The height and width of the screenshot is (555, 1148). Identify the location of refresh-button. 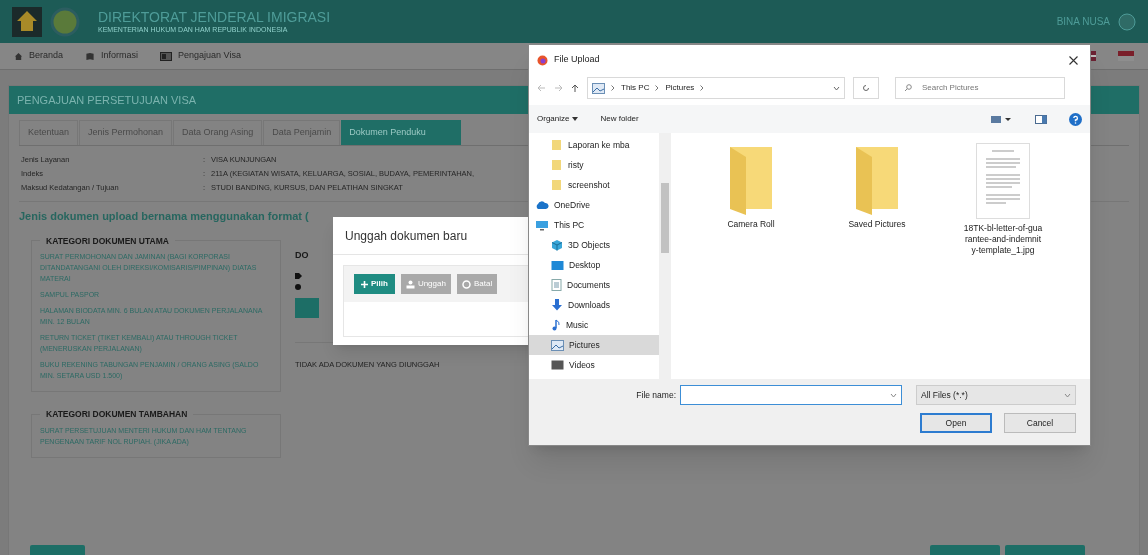
(866, 88).